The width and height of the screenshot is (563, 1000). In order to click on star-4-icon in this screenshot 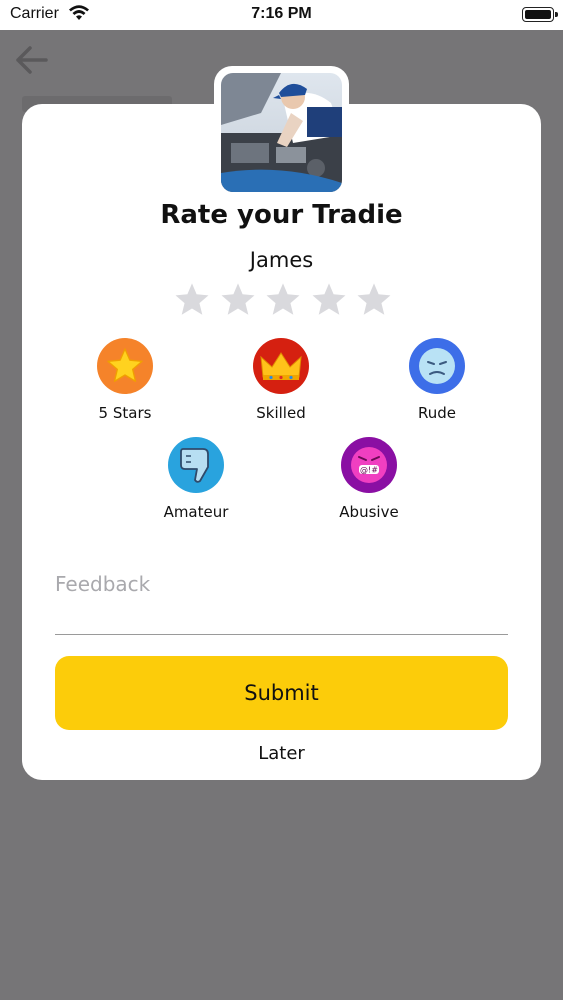, I will do `click(329, 300)`.